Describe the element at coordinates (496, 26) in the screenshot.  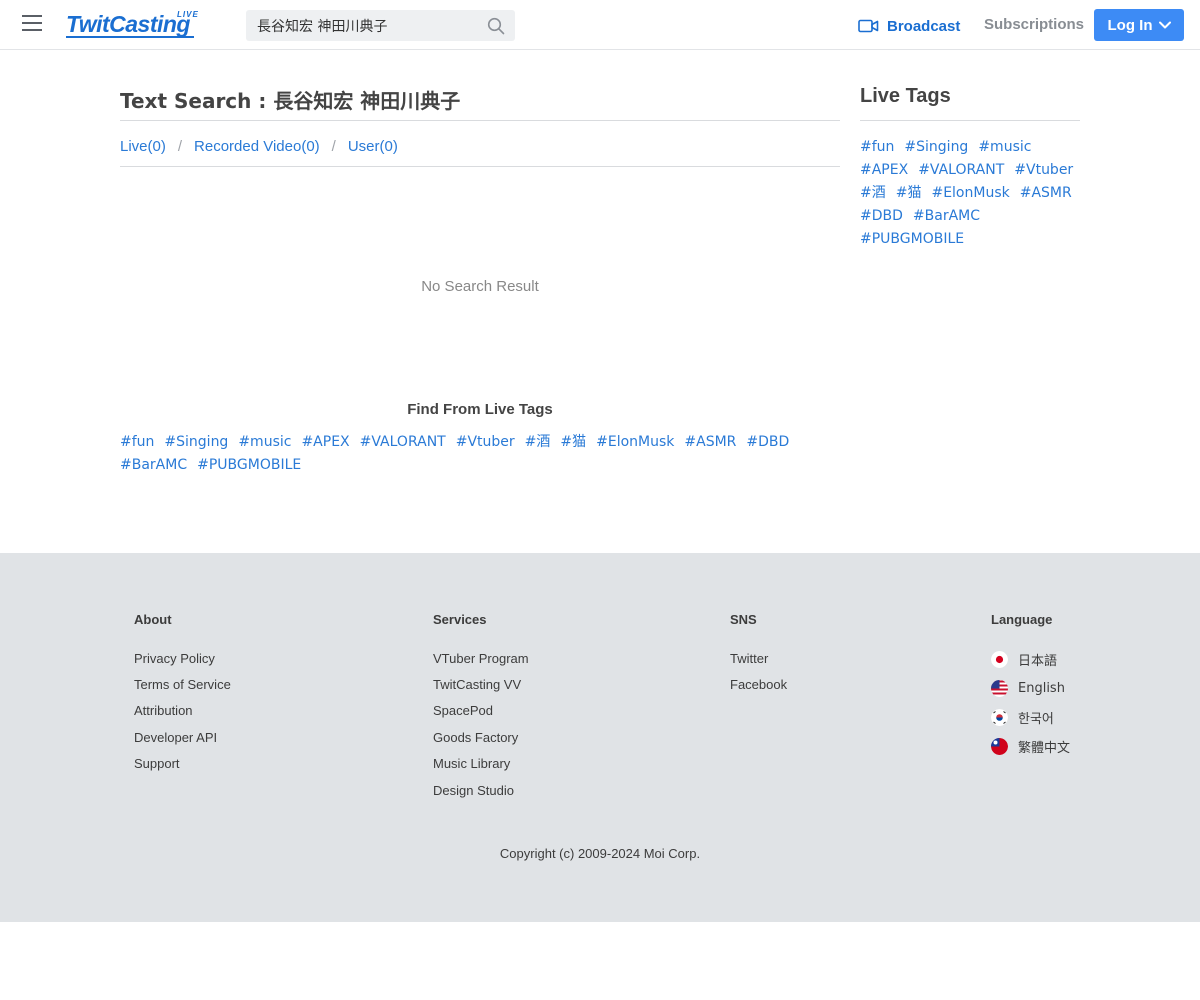
I see `search-icon` at that location.